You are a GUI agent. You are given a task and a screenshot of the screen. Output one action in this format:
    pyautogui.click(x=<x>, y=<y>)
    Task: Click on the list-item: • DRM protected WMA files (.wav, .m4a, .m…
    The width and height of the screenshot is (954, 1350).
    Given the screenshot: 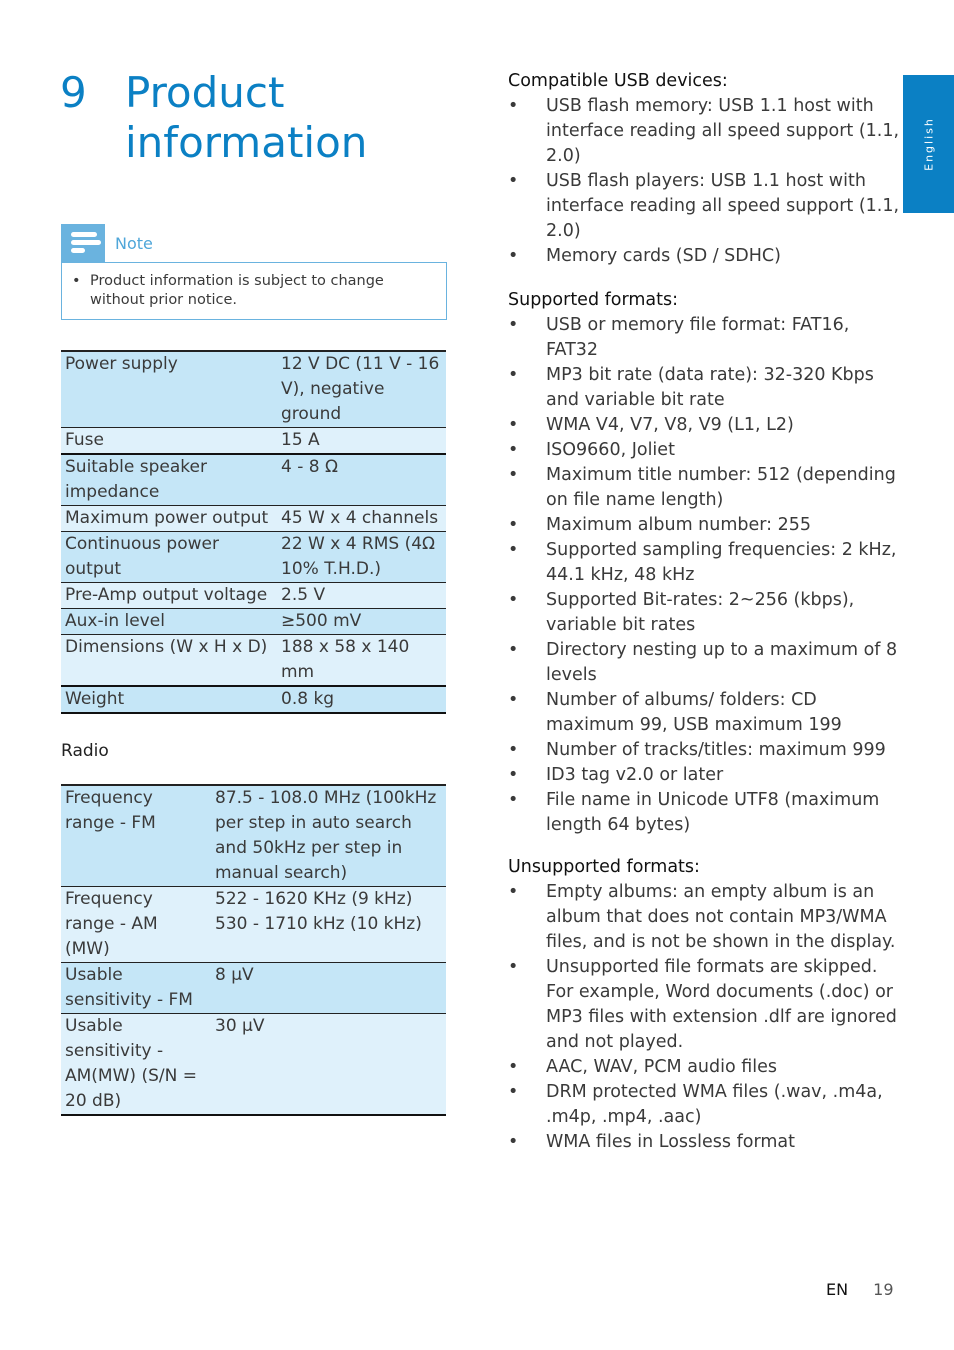 What is the action you would take?
    pyautogui.click(x=704, y=1105)
    